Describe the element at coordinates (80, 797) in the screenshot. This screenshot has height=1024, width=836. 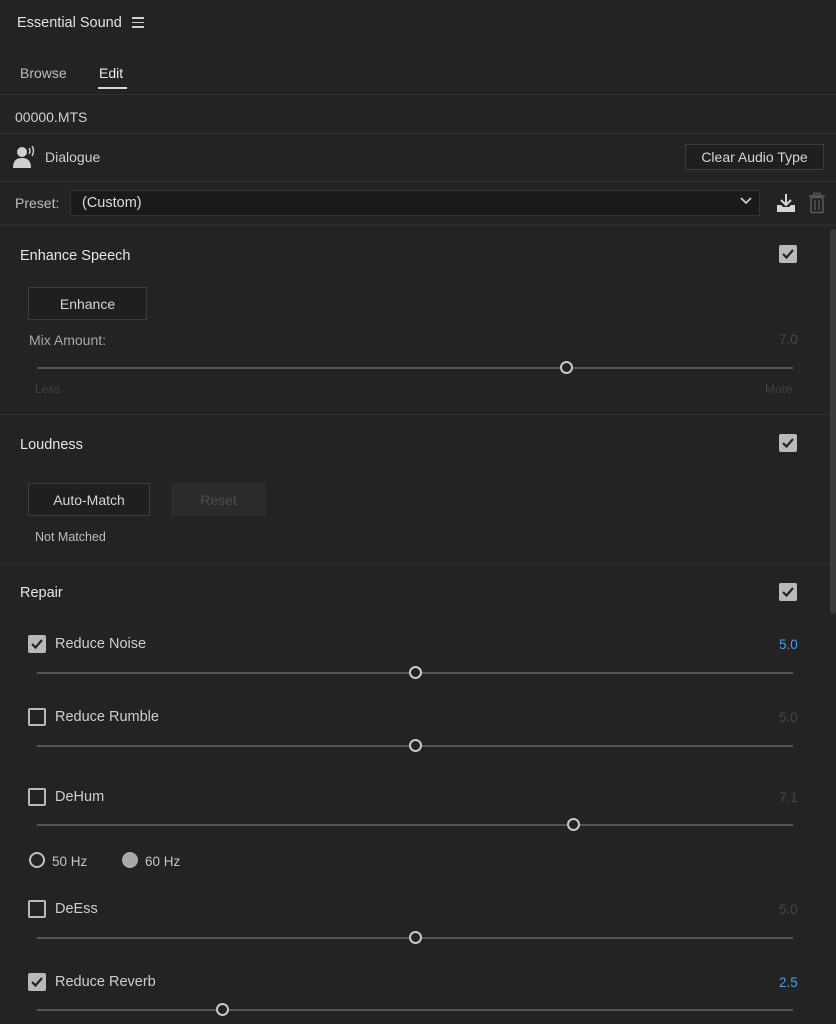
I see `dehum-label: DeHum` at that location.